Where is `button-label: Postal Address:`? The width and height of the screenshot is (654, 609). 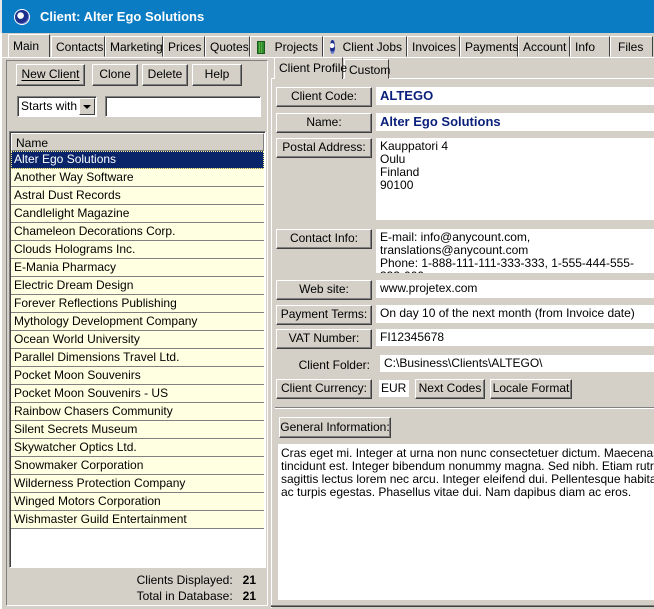 button-label: Postal Address: is located at coordinates (324, 147).